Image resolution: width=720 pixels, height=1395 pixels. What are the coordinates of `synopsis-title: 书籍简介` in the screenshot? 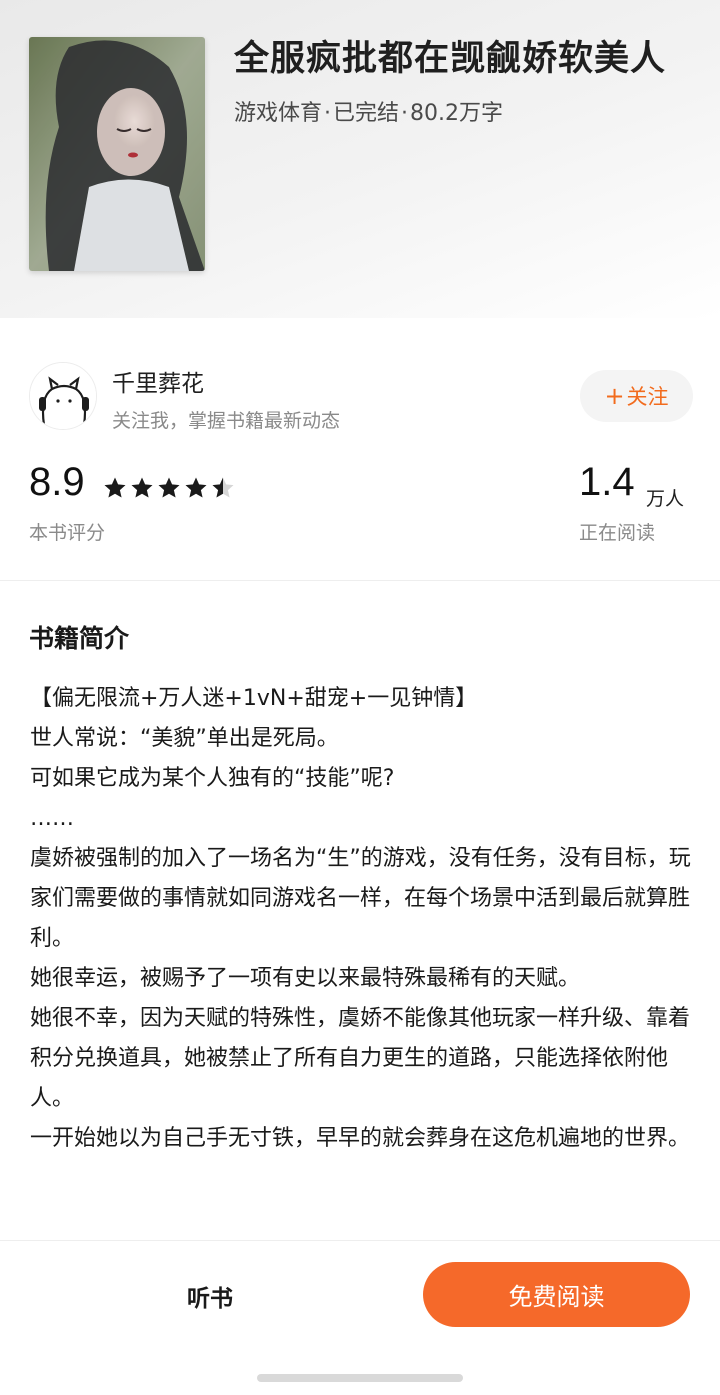 It's located at (79, 638).